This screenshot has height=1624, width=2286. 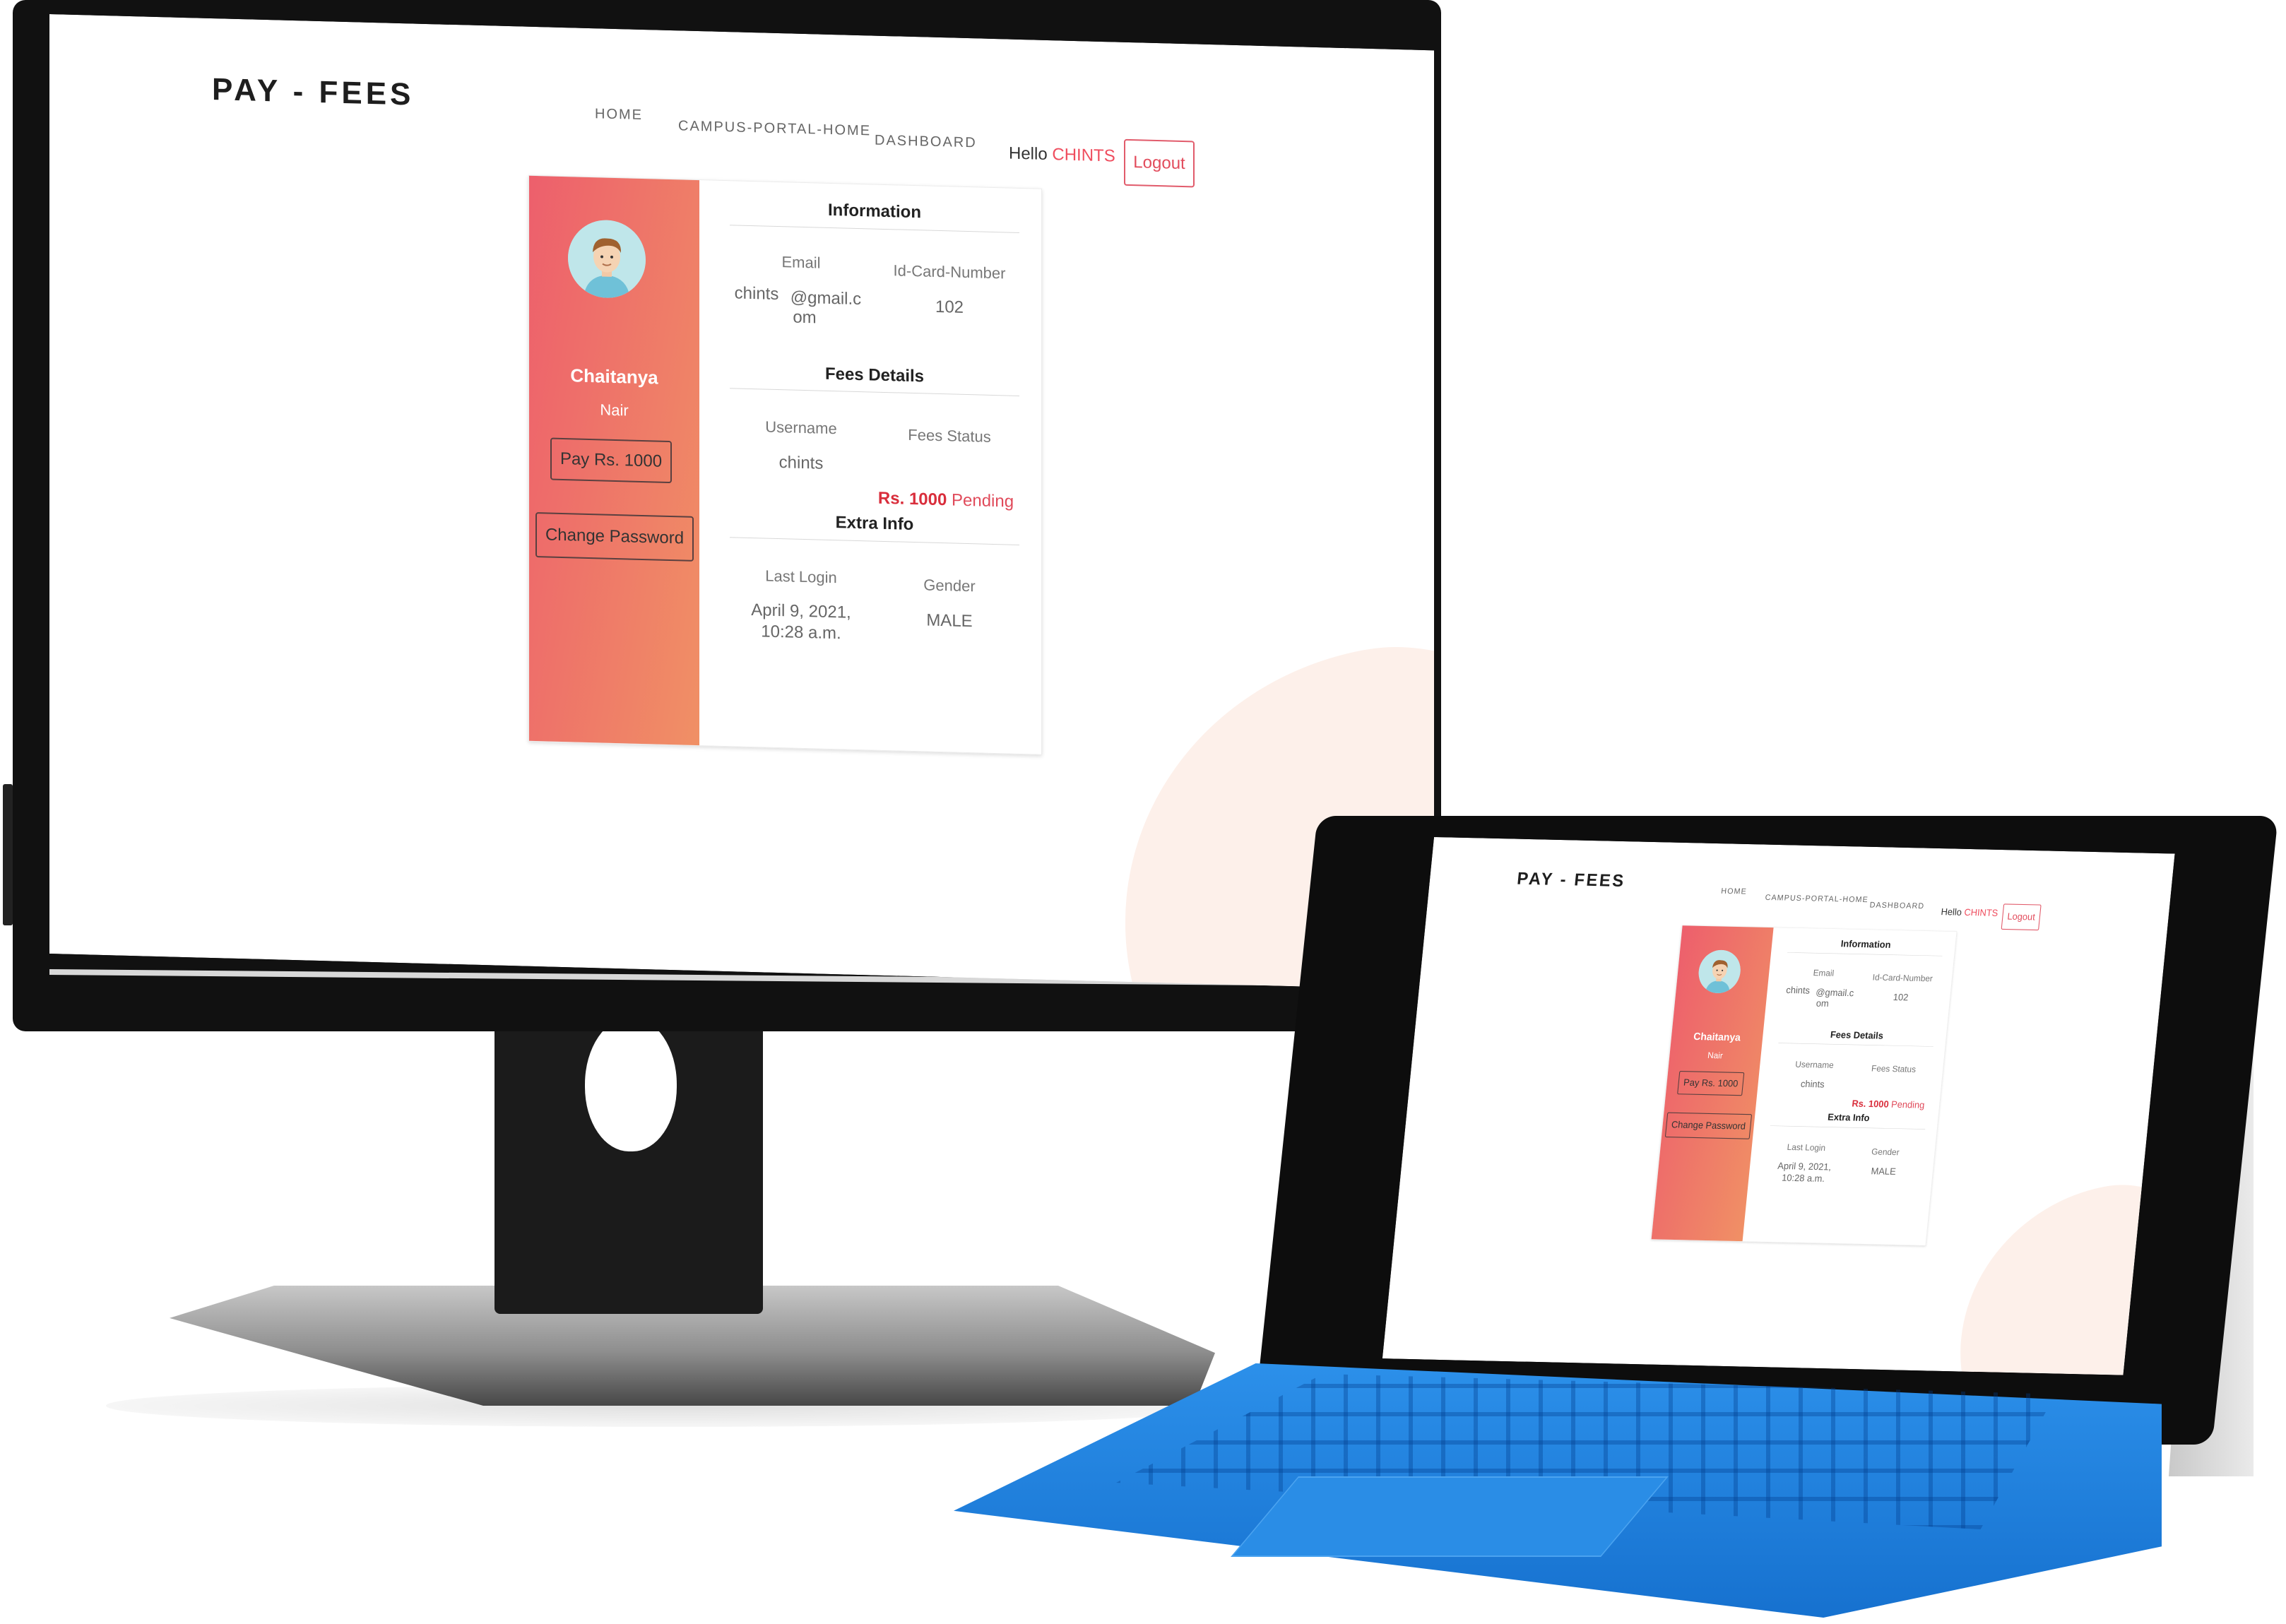 What do you see at coordinates (1450, 1516) in the screenshot?
I see `keyboard-trackpad` at bounding box center [1450, 1516].